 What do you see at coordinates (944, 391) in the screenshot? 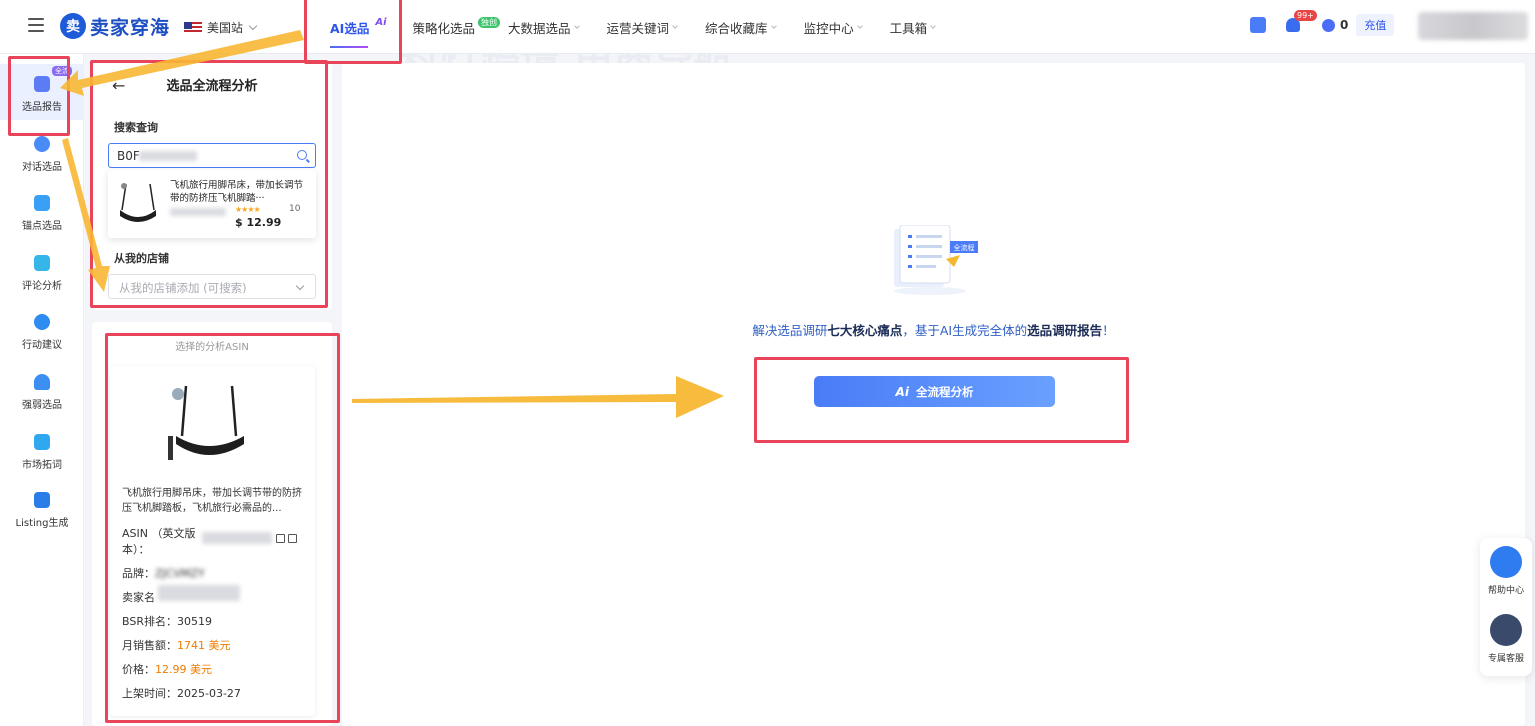
I see `cta-label: 全流程分析` at bounding box center [944, 391].